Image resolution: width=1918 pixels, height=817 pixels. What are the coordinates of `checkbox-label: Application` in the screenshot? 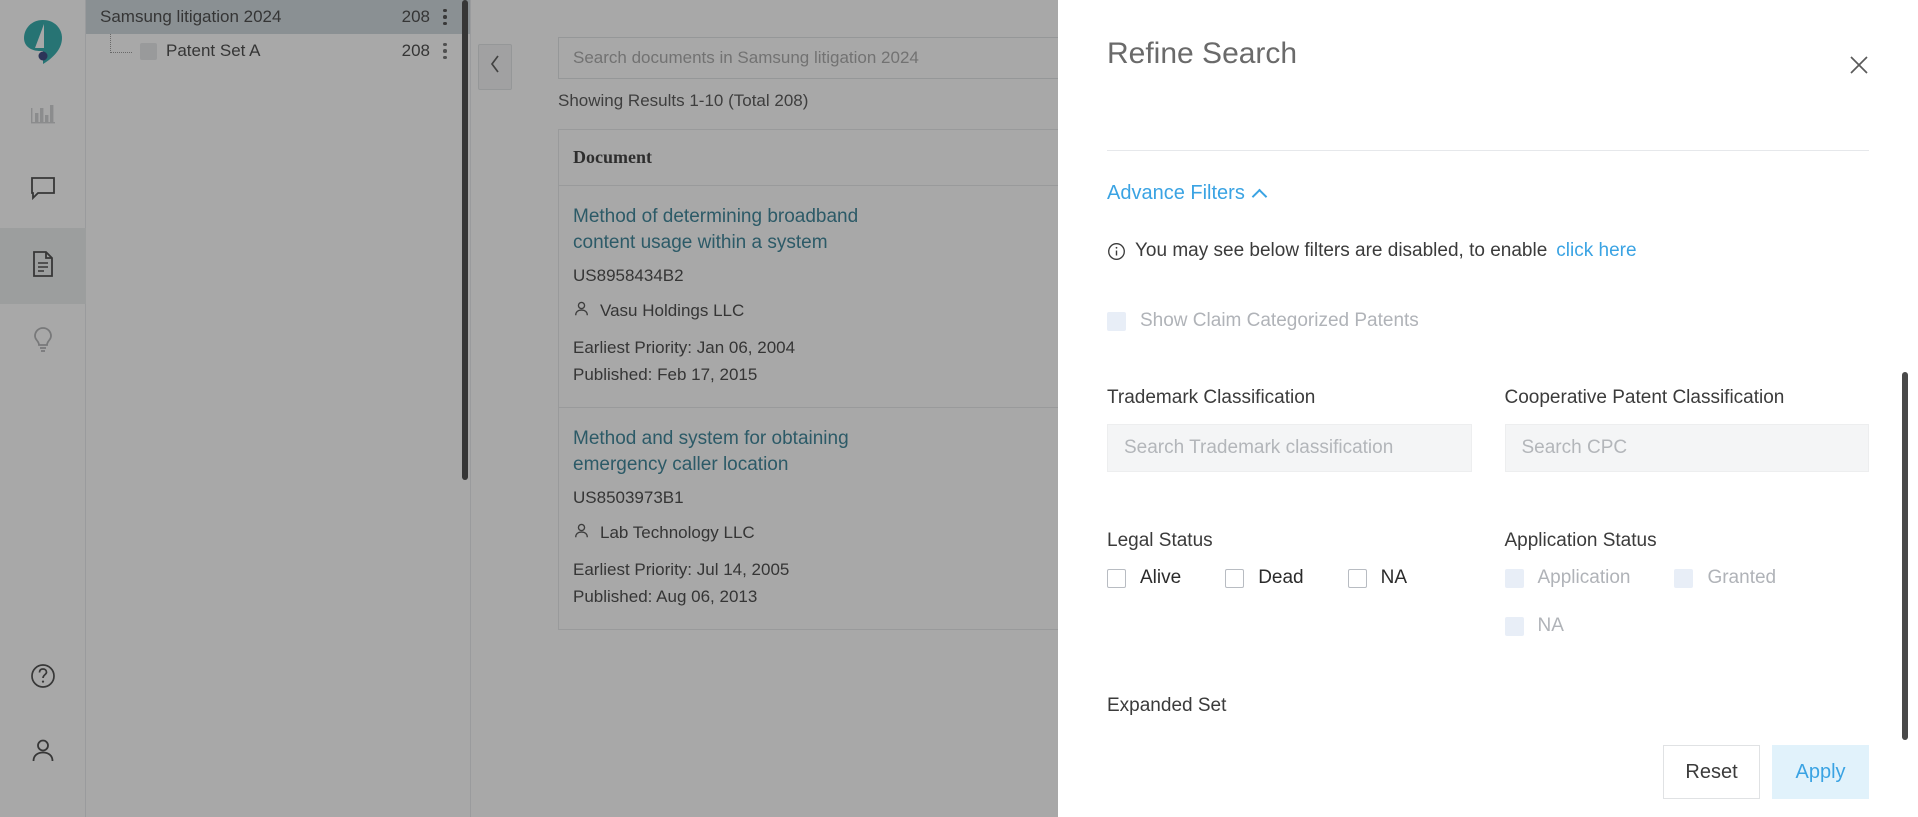 It's located at (1584, 577).